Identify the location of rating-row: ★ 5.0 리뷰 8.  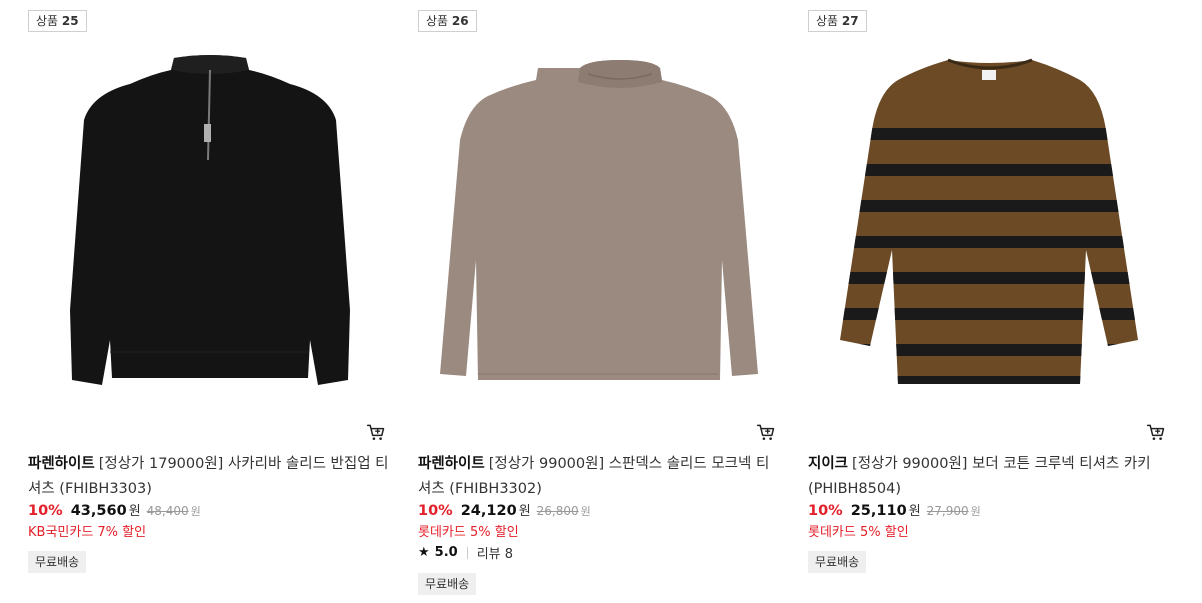
(465, 552).